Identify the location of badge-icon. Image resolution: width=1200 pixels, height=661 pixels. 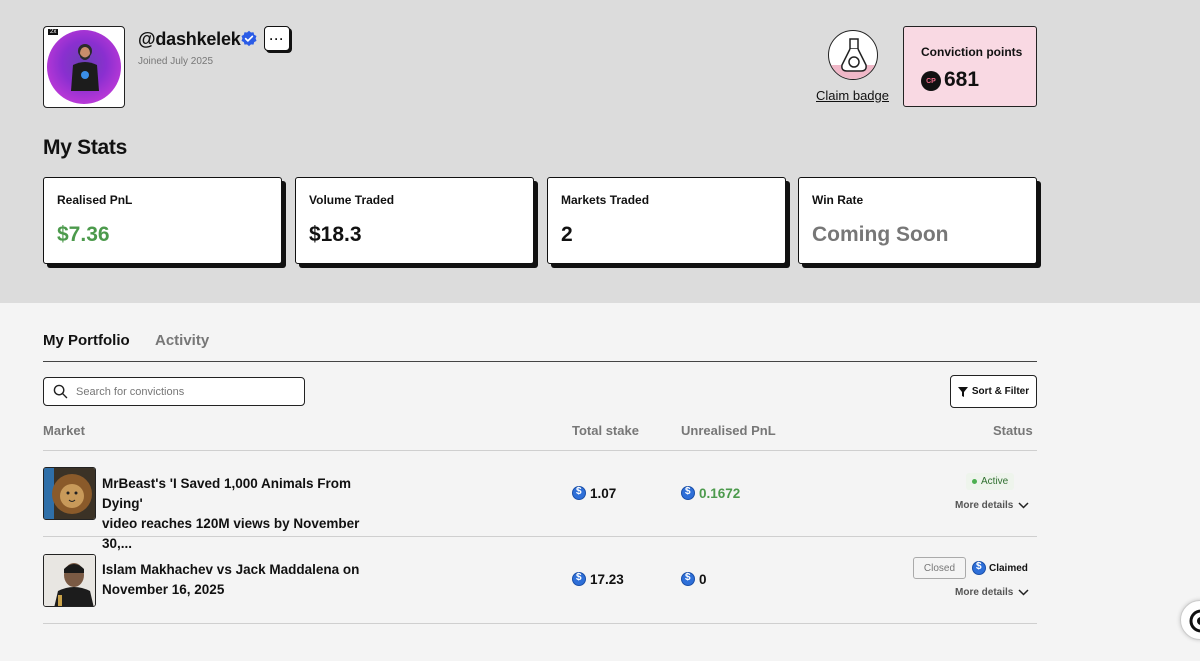
(853, 55).